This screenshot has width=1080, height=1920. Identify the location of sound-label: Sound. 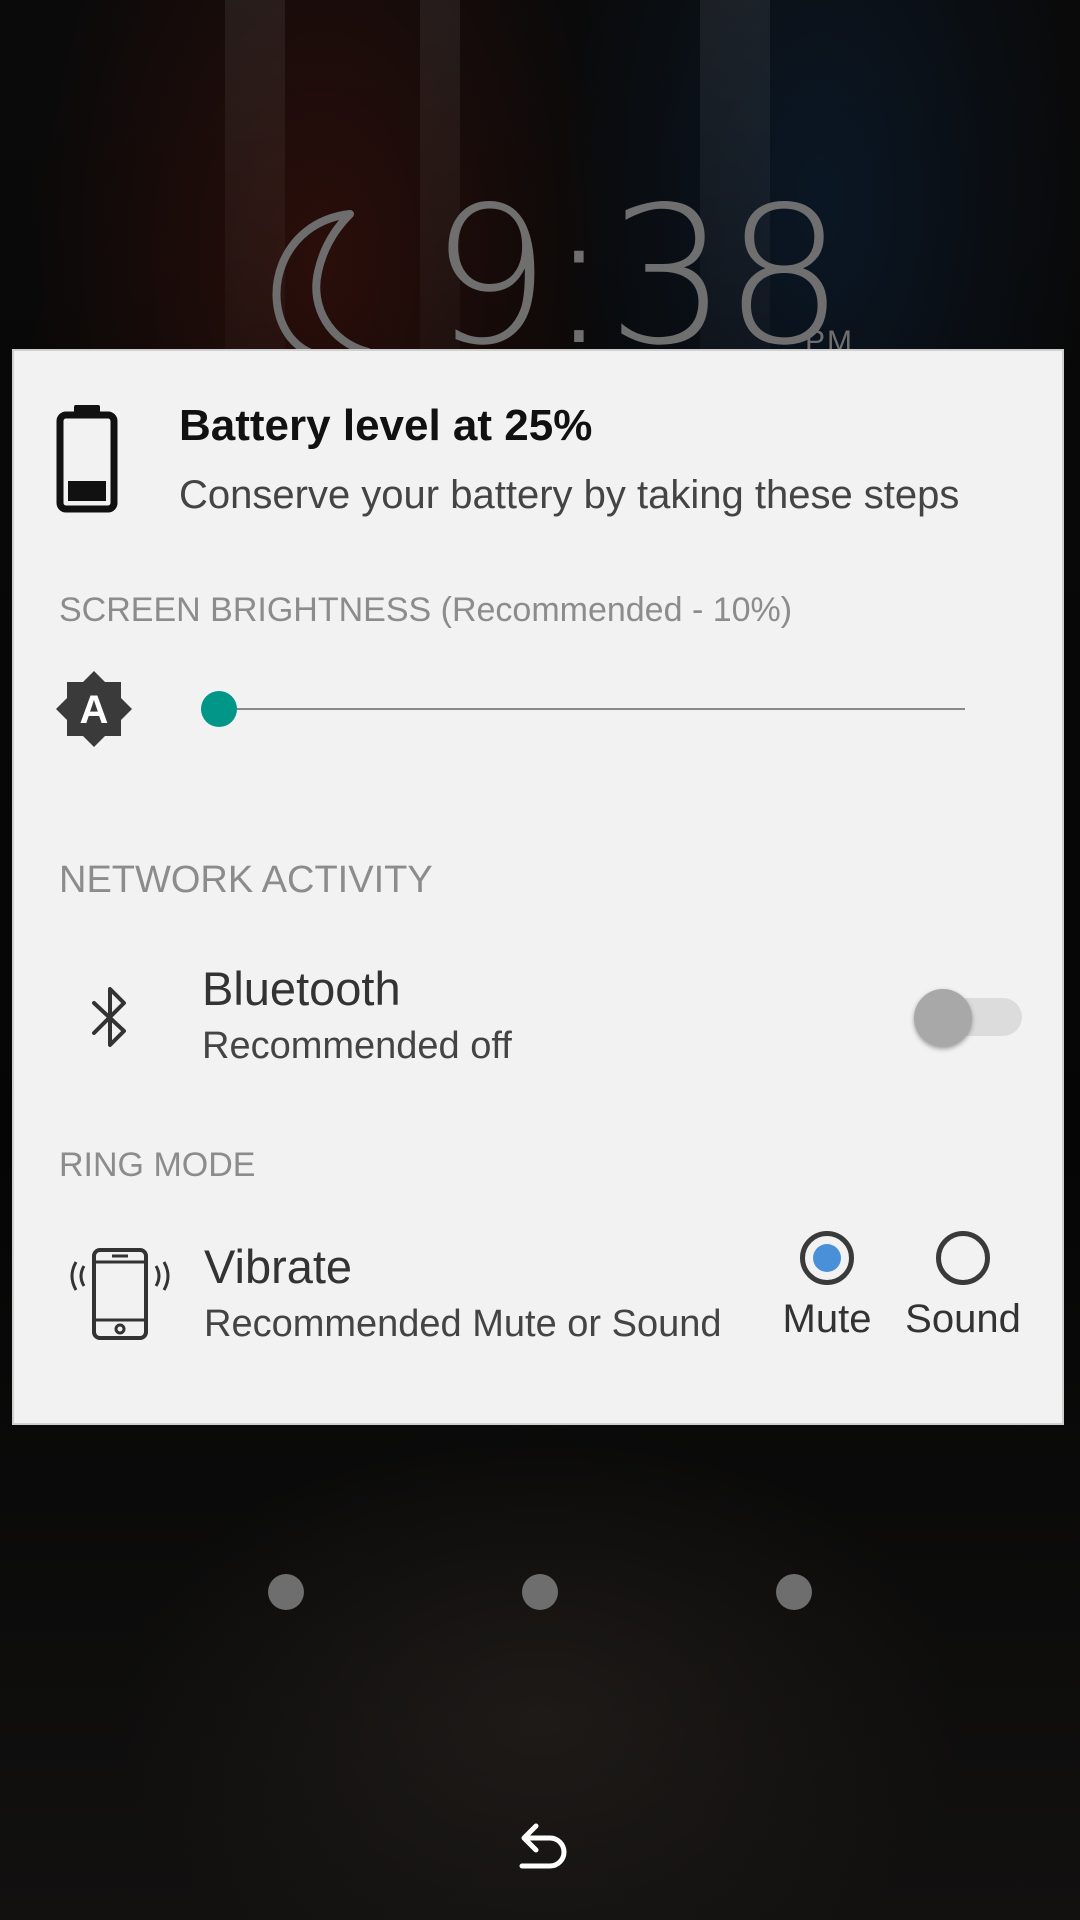
(963, 1319).